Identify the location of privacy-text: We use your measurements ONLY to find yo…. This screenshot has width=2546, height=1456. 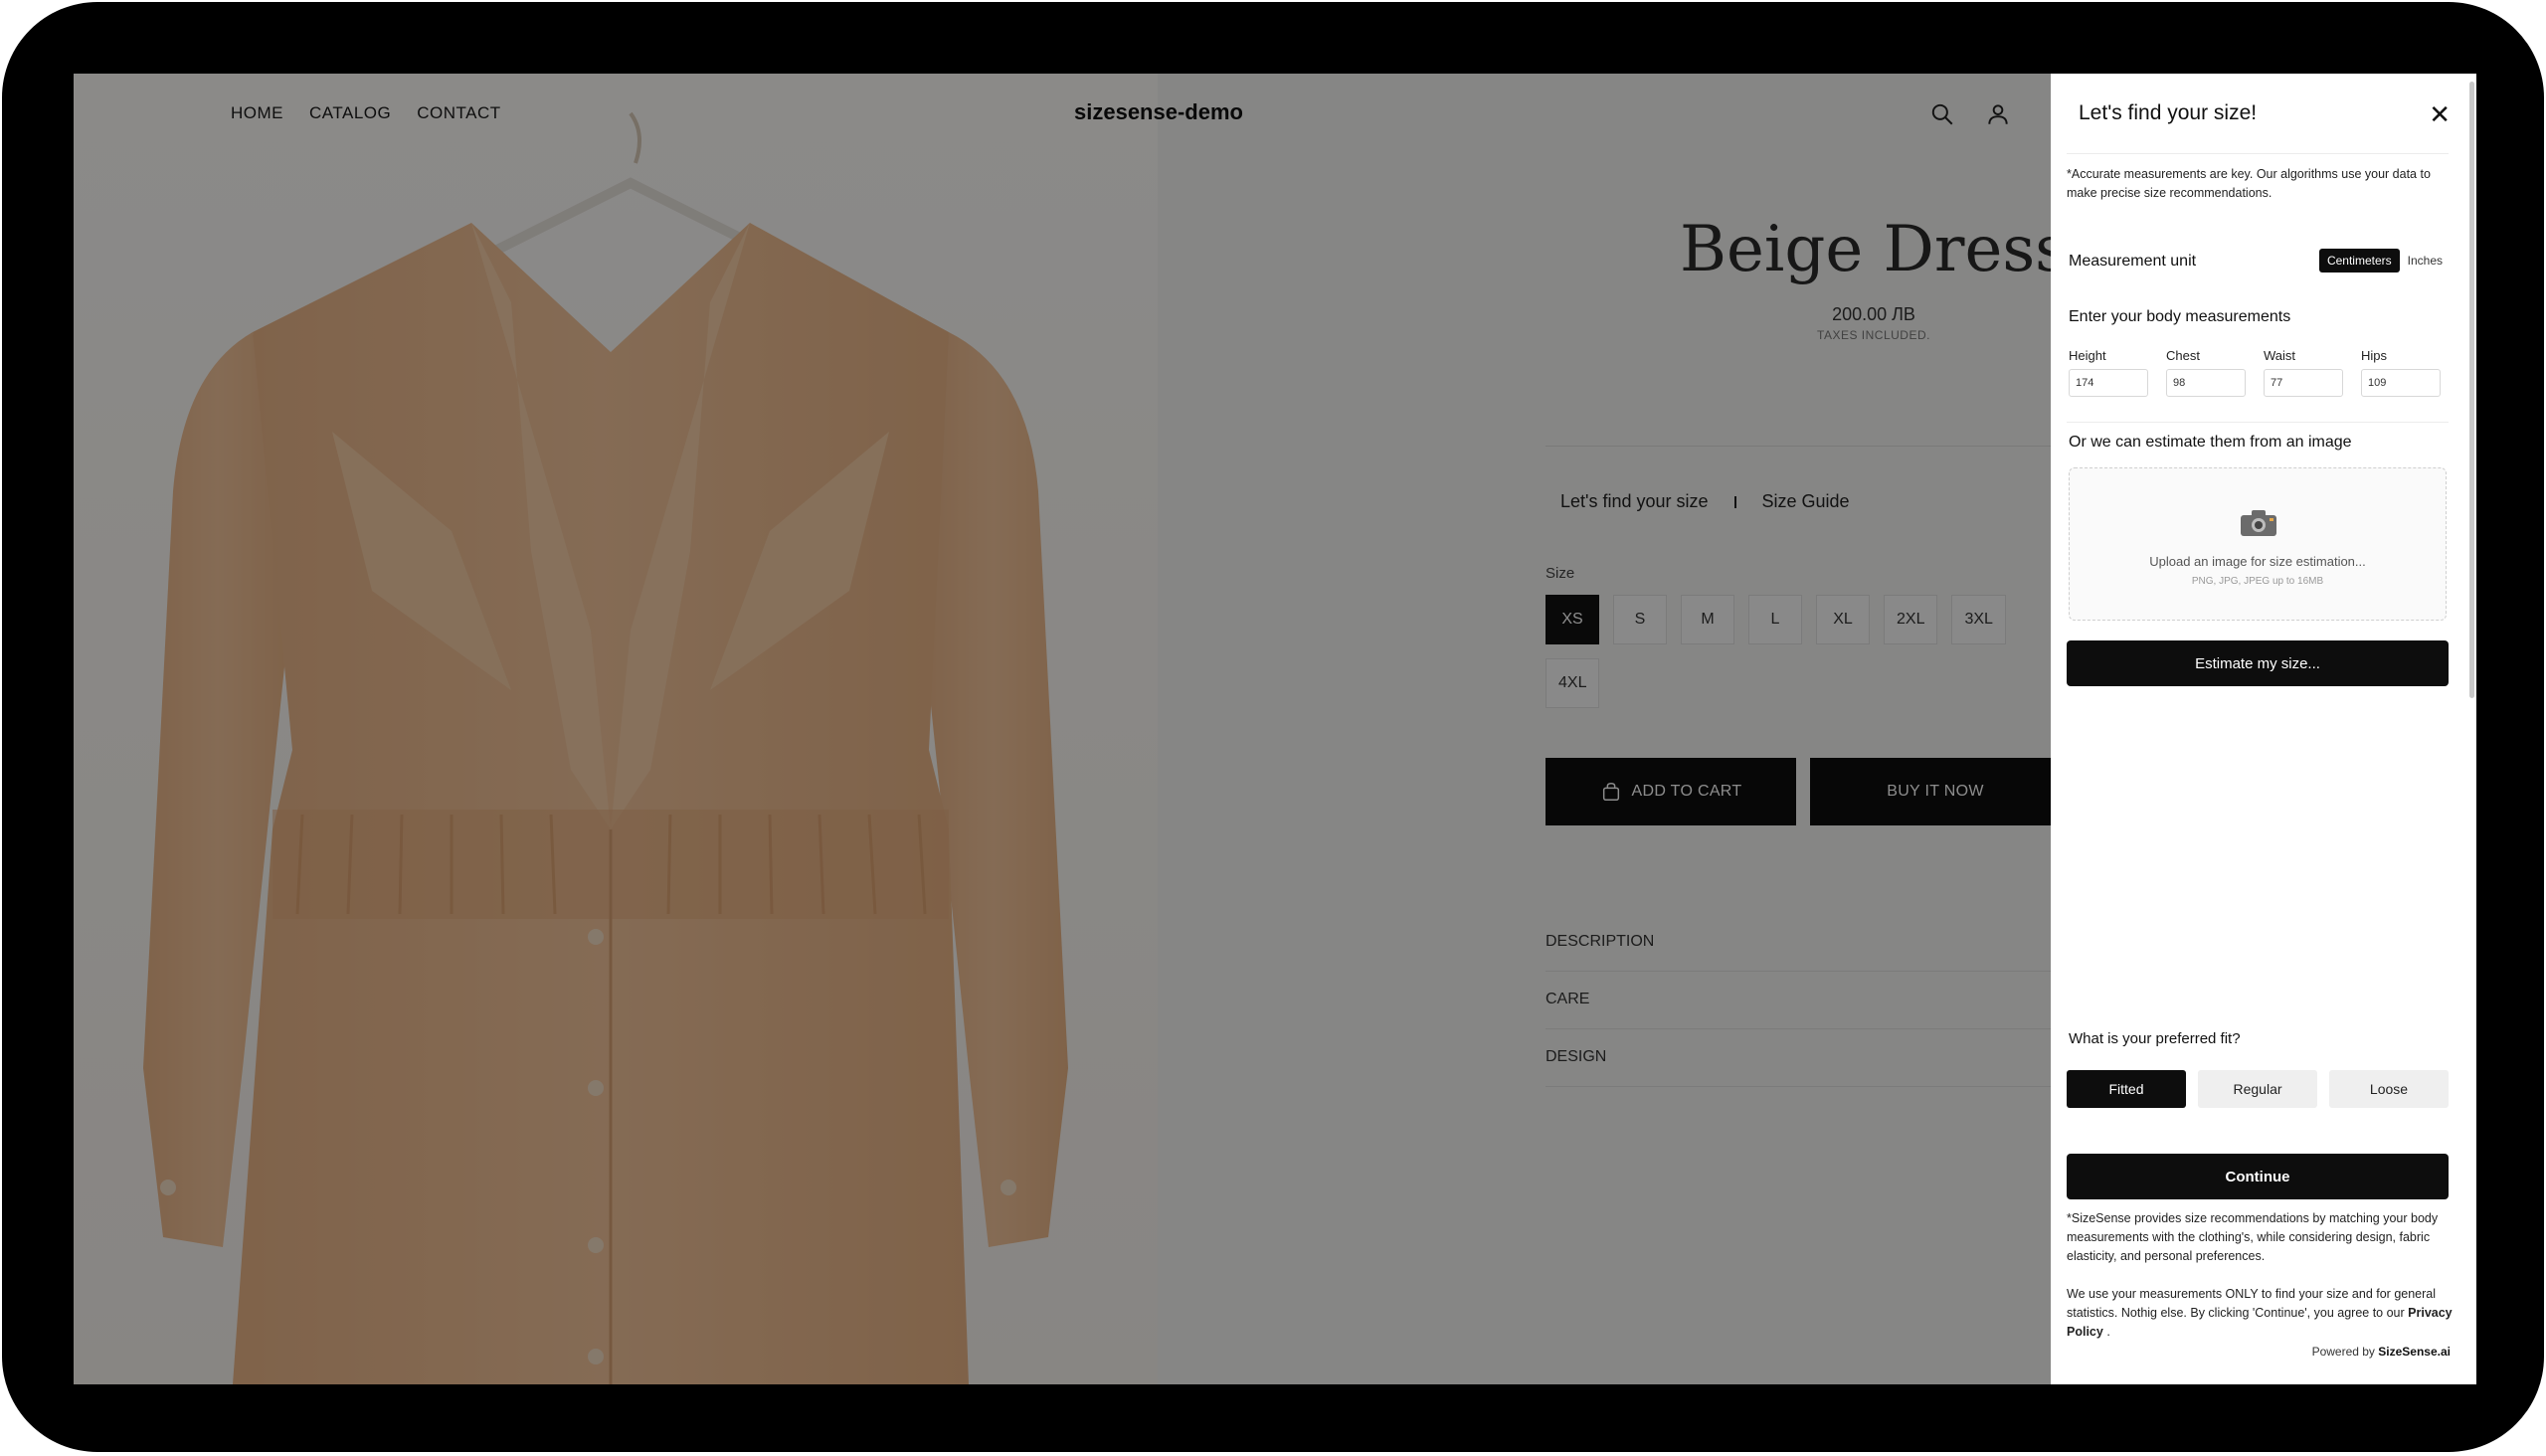
(2252, 1303).